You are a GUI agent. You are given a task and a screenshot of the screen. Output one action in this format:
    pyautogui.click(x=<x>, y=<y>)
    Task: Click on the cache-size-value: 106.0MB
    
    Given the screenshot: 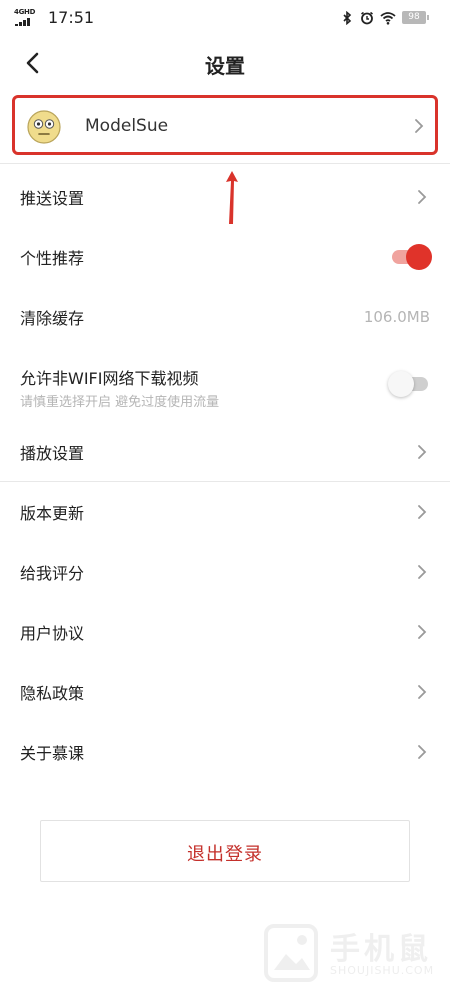 What is the action you would take?
    pyautogui.click(x=396, y=317)
    